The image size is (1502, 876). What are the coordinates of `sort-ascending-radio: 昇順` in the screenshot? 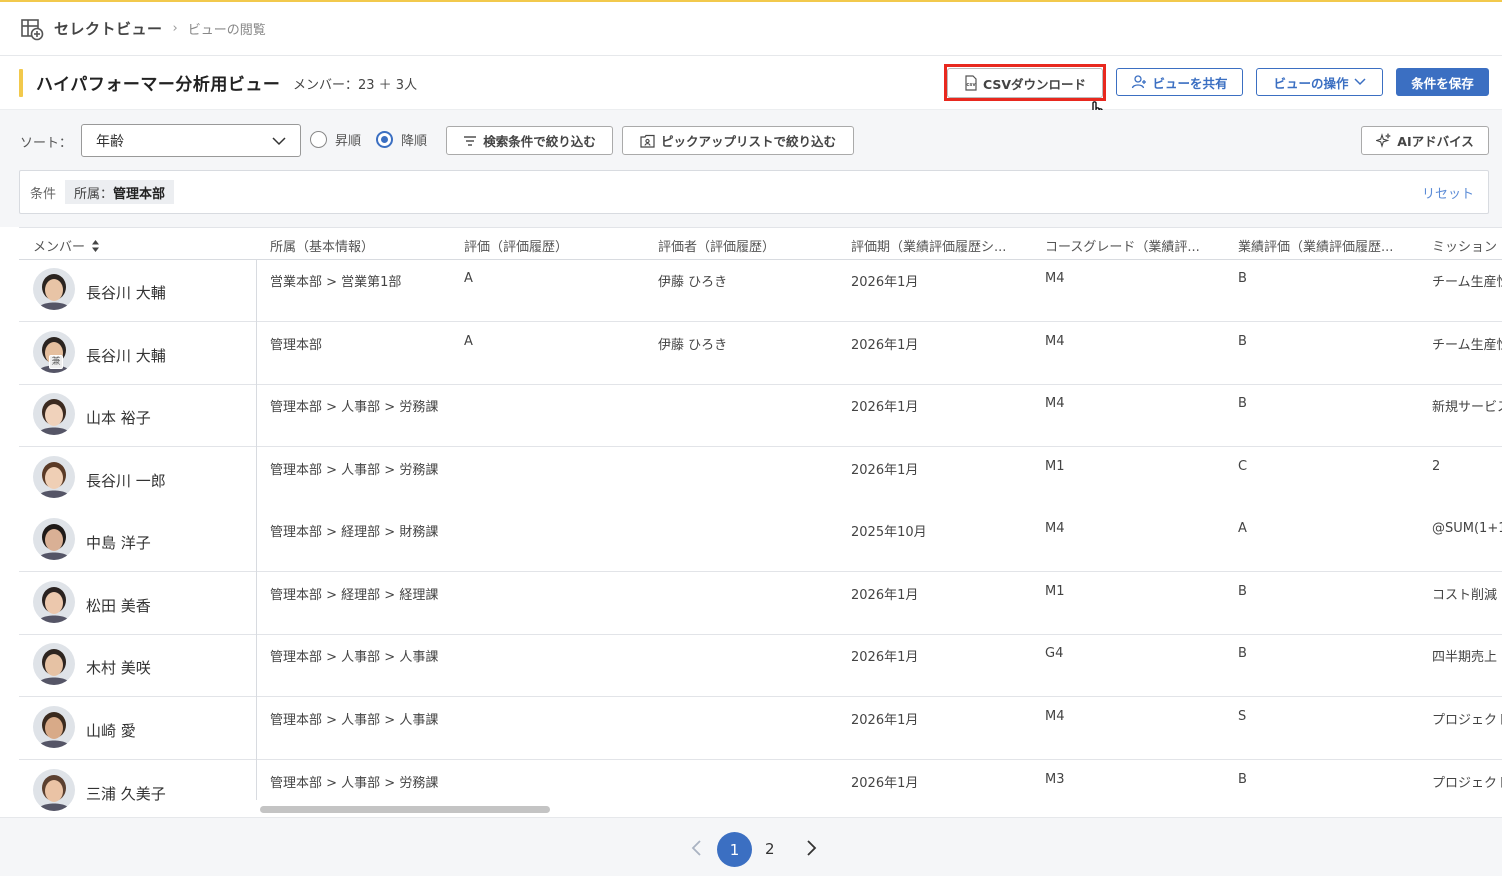 It's located at (335, 139).